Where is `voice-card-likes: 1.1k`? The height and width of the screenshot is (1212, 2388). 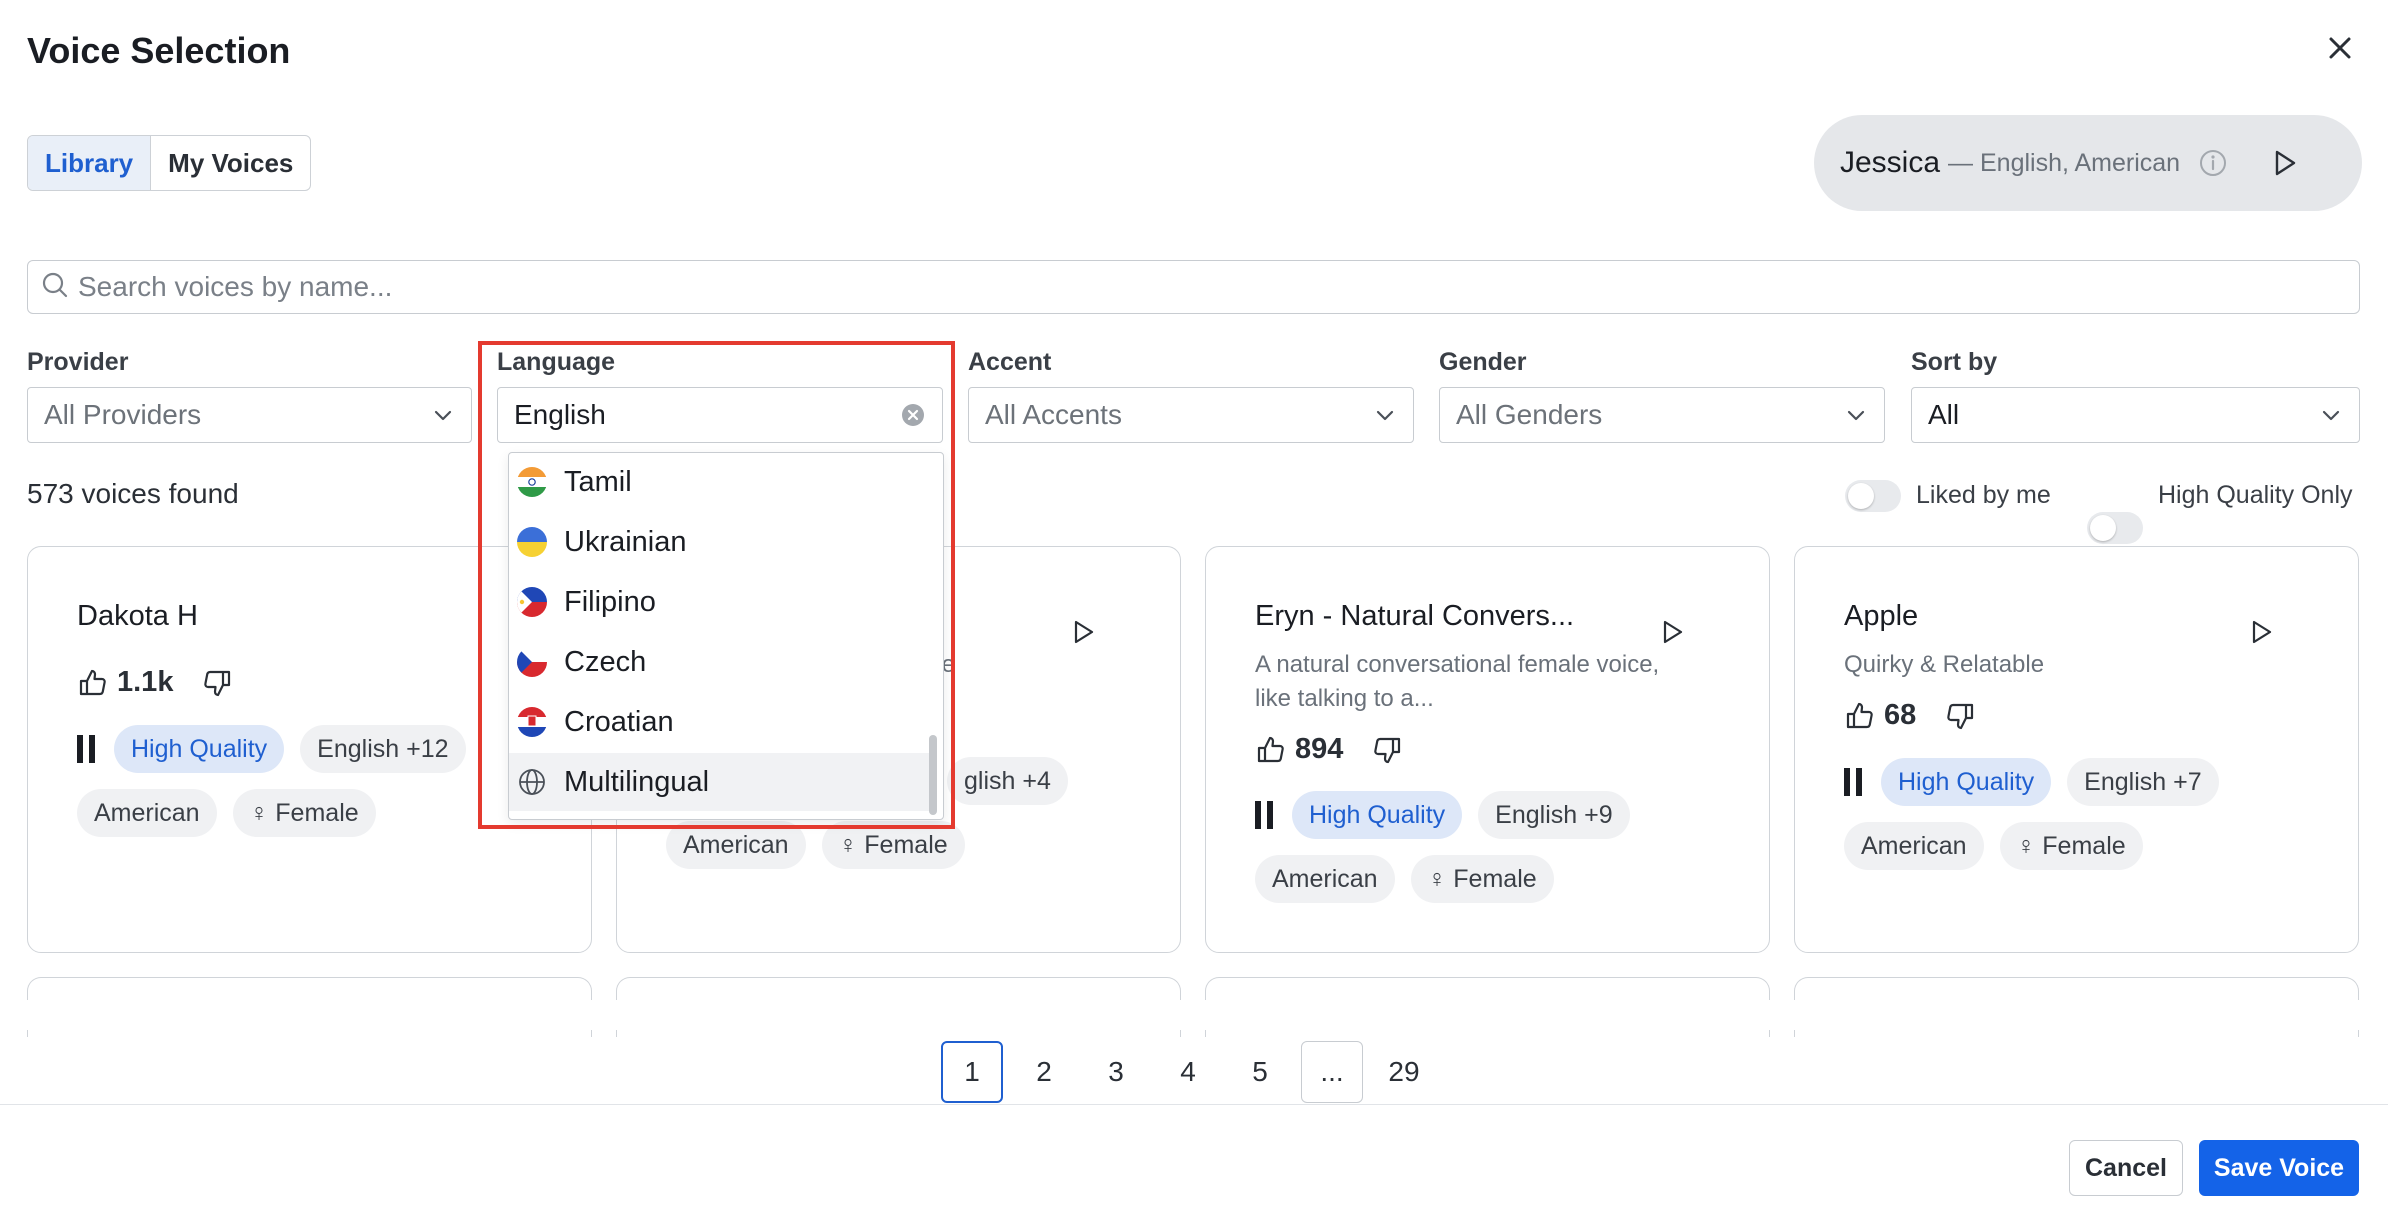
voice-card-likes: 1.1k is located at coordinates (155, 682).